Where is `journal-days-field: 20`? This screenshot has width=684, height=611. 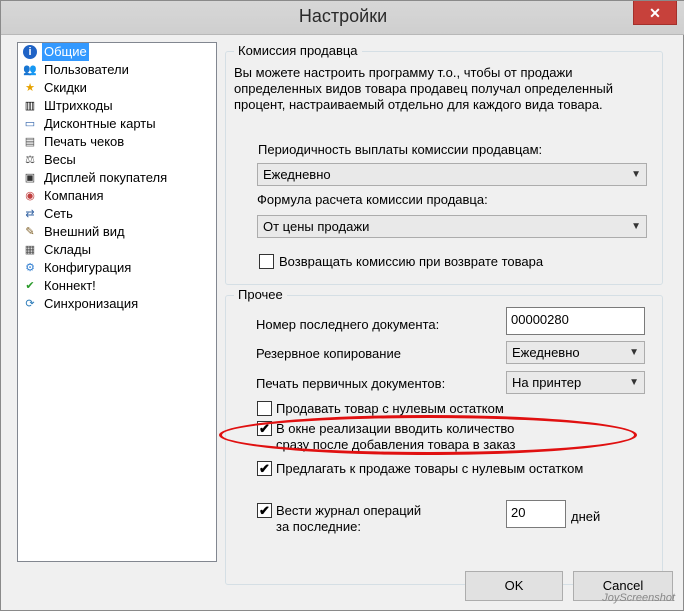
journal-days-field: 20 is located at coordinates (536, 514).